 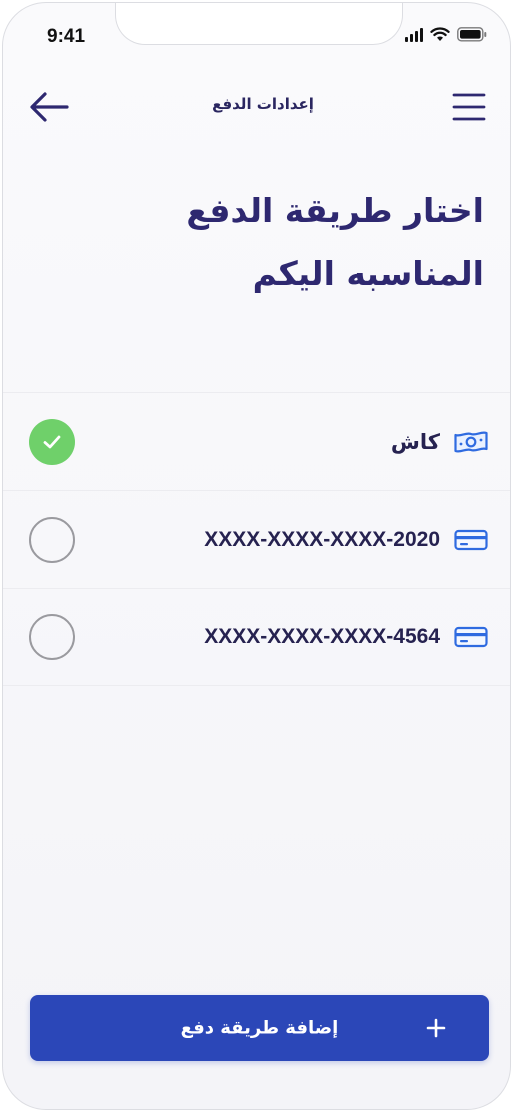 I want to click on arrow-left-icon, so click(x=49, y=107).